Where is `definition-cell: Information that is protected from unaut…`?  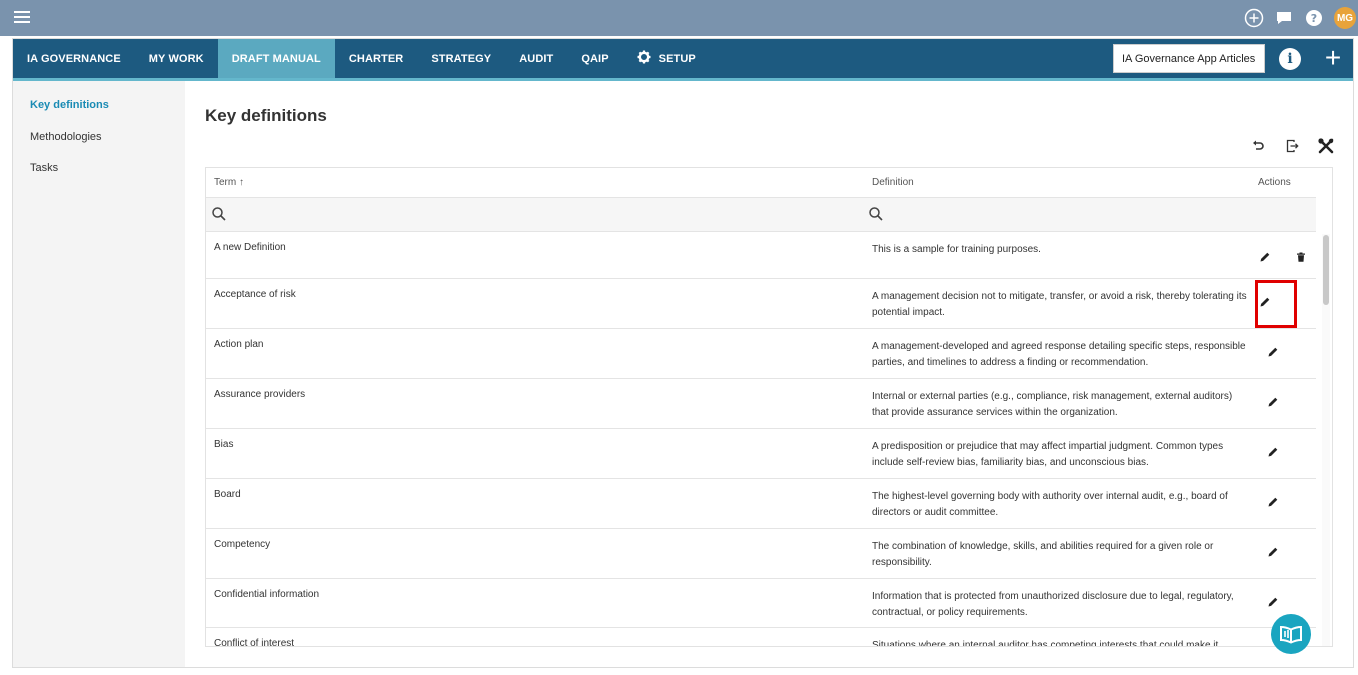 definition-cell: Information that is protected from unaut… is located at coordinates (1053, 604).